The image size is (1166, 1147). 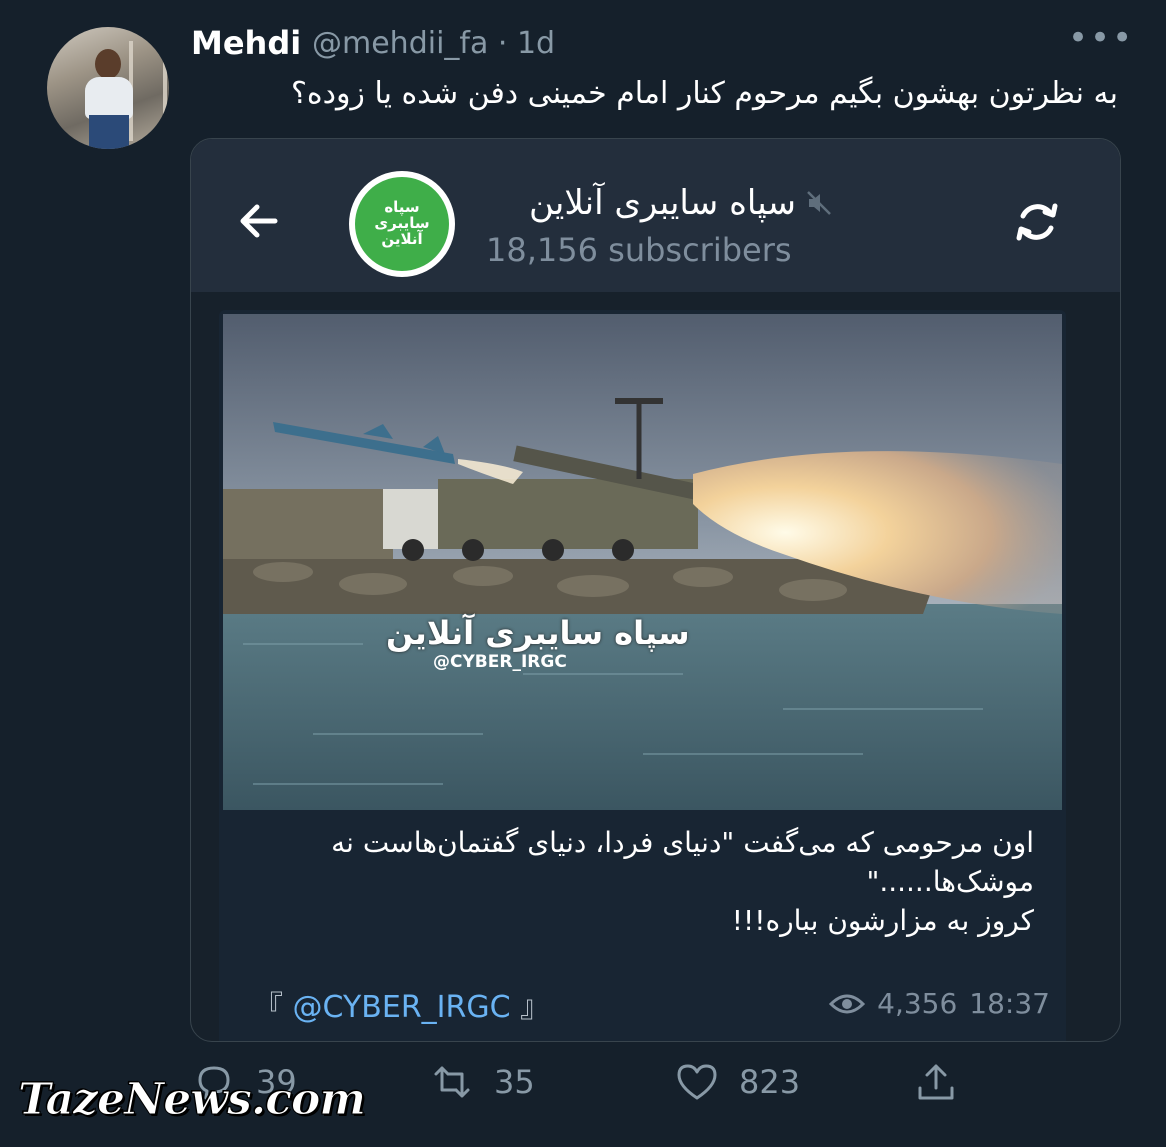 I want to click on heart-icon, so click(x=697, y=1082).